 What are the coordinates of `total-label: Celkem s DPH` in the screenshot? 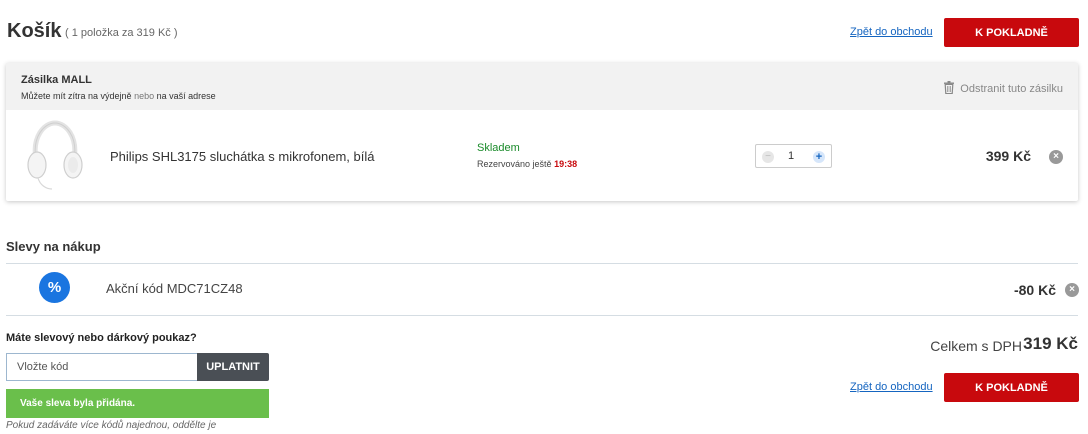 It's located at (976, 346).